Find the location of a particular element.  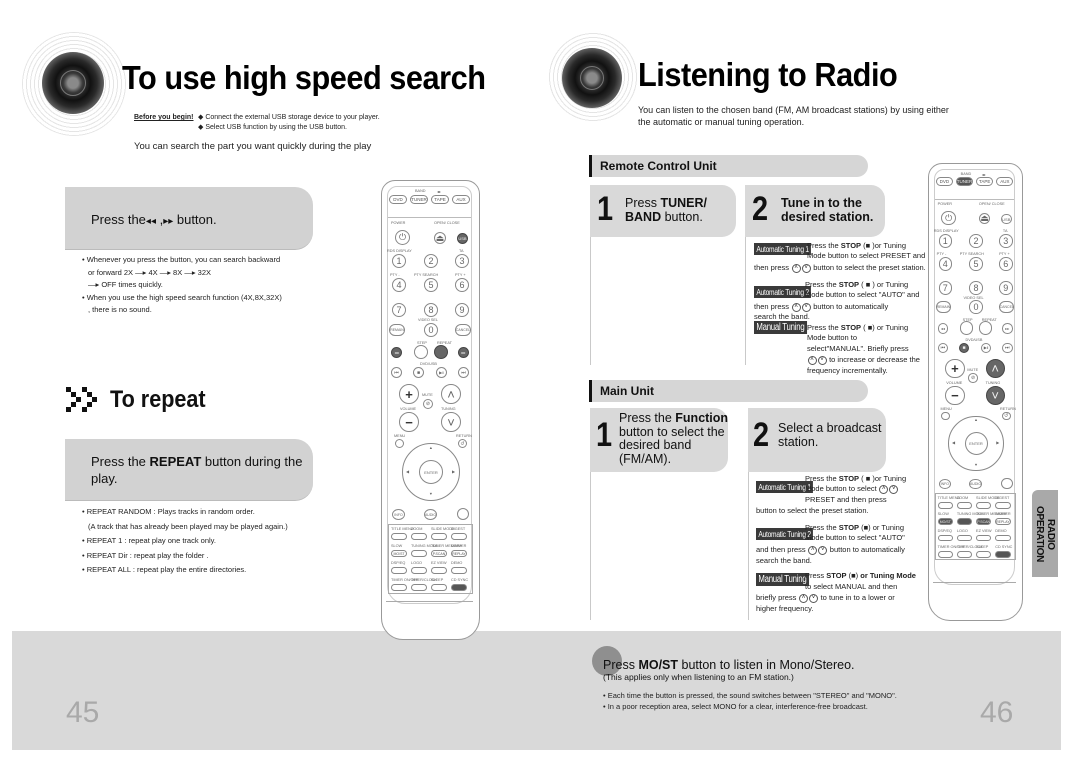

skip-back-button: ⏮ is located at coordinates (396, 372).